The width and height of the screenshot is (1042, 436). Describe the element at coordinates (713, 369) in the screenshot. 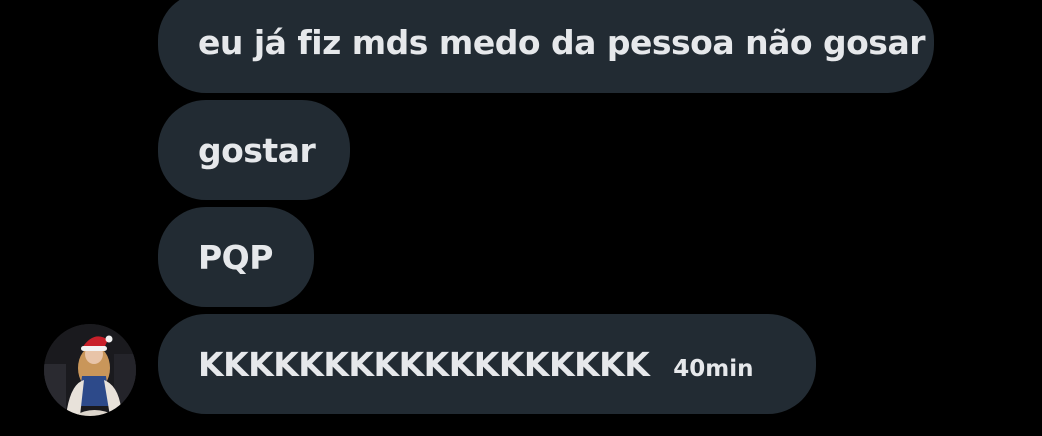

I see `message-timestamp: 40min` at that location.